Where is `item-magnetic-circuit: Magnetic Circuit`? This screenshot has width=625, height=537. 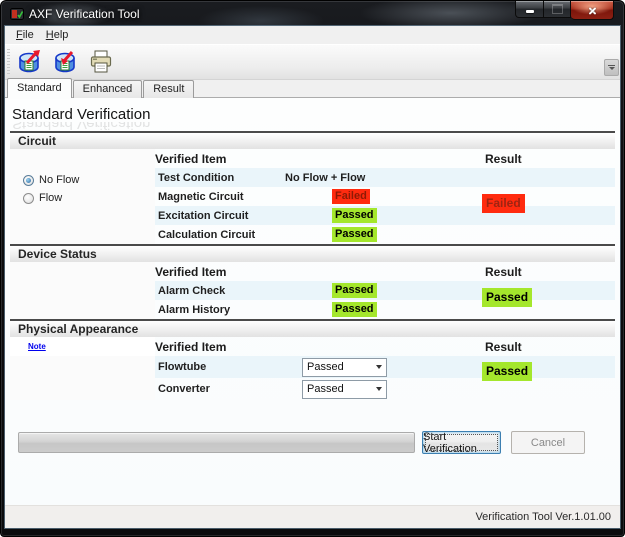 item-magnetic-circuit: Magnetic Circuit is located at coordinates (201, 196).